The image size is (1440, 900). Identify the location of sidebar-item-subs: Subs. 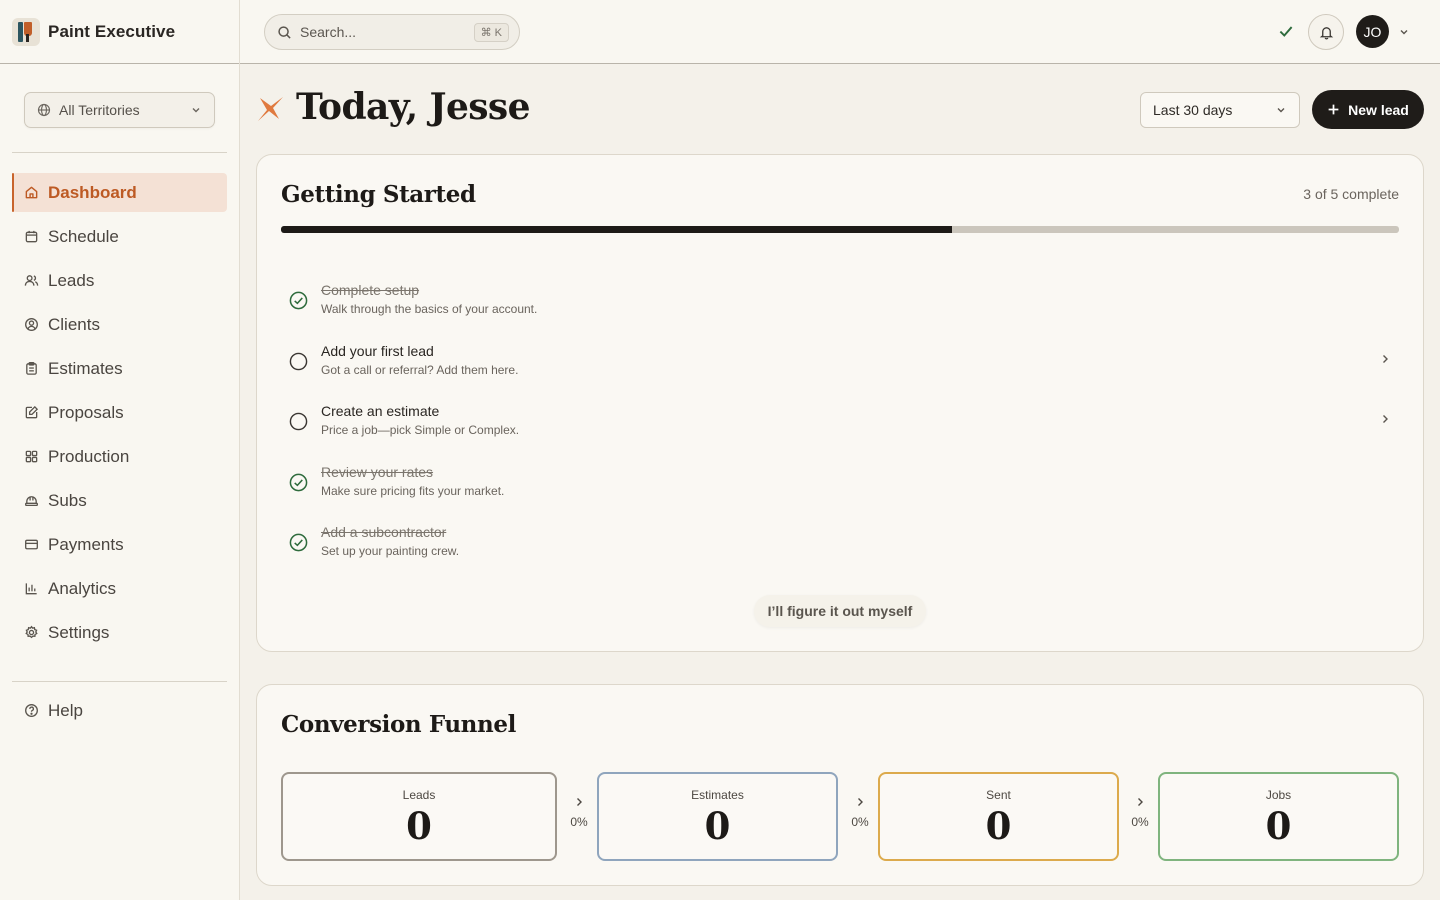
(119, 500).